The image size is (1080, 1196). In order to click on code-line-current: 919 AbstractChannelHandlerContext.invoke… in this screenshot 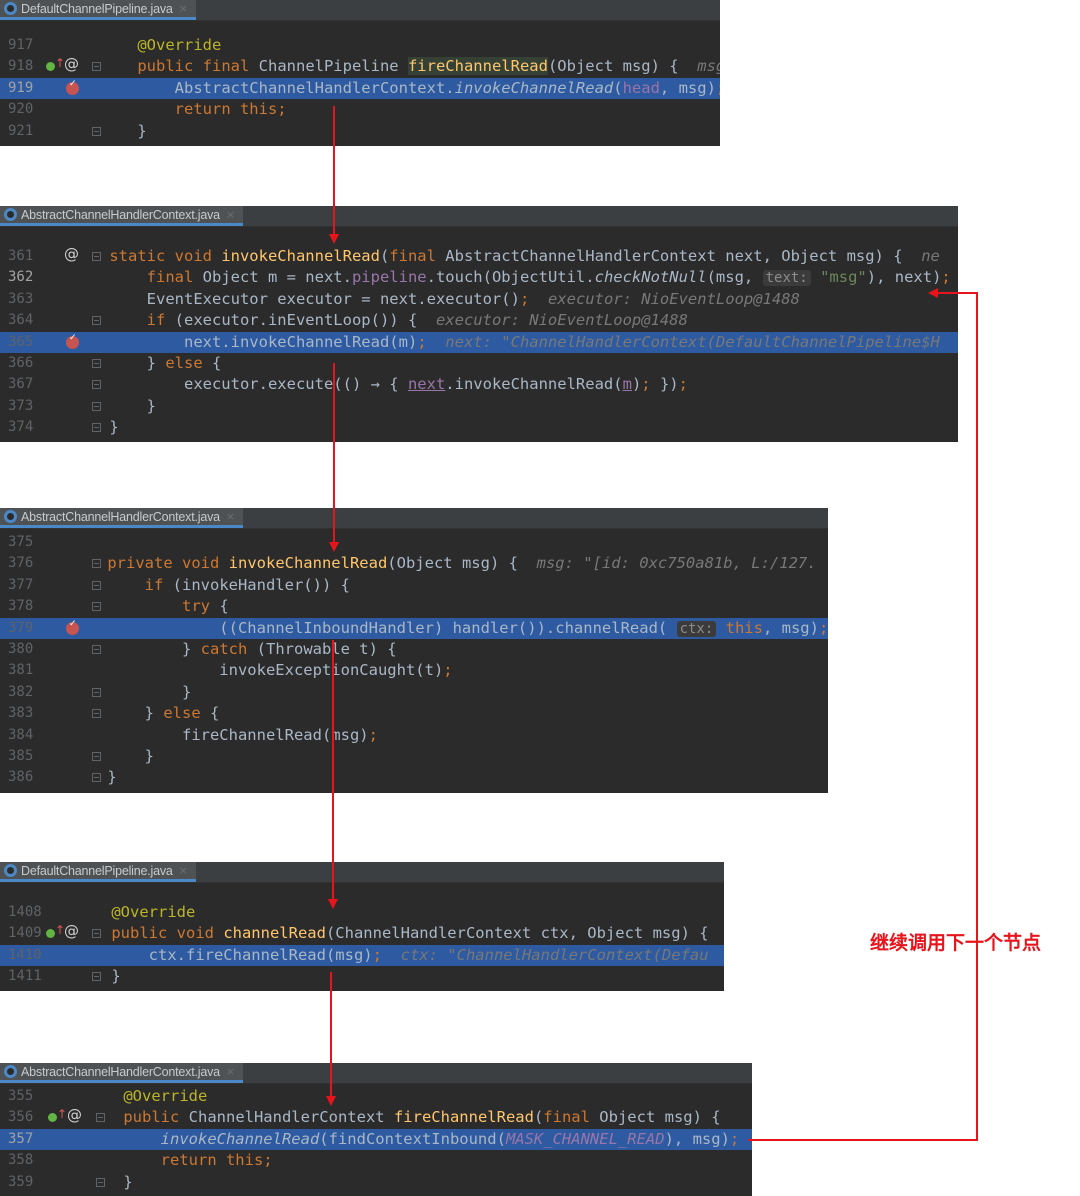, I will do `click(360, 88)`.